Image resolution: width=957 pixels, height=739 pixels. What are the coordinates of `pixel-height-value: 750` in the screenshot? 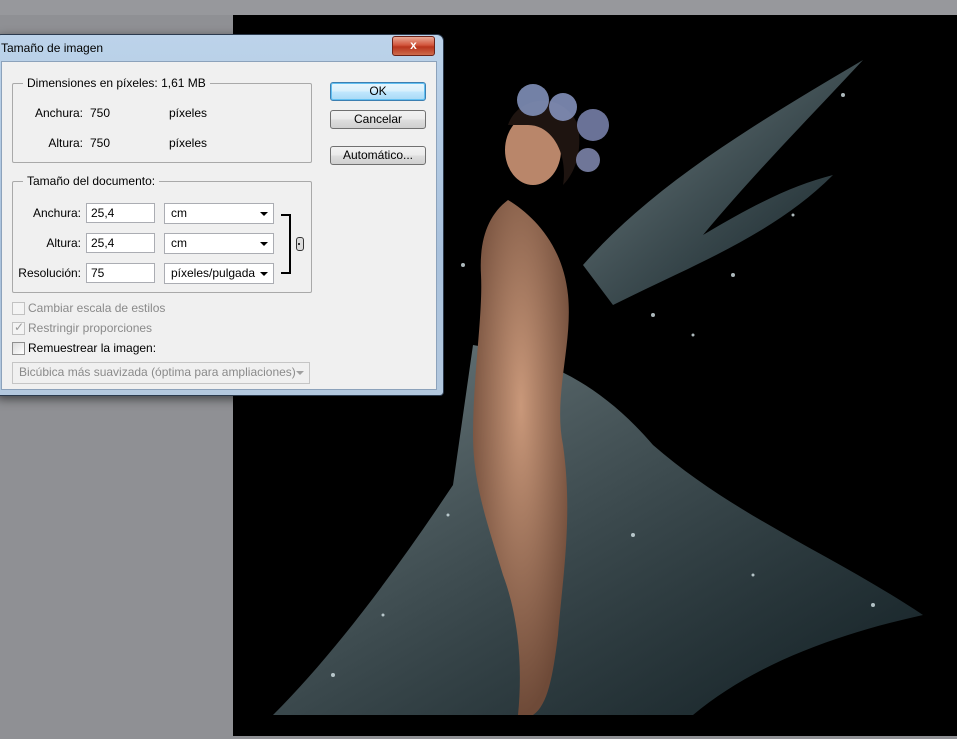 It's located at (100, 143).